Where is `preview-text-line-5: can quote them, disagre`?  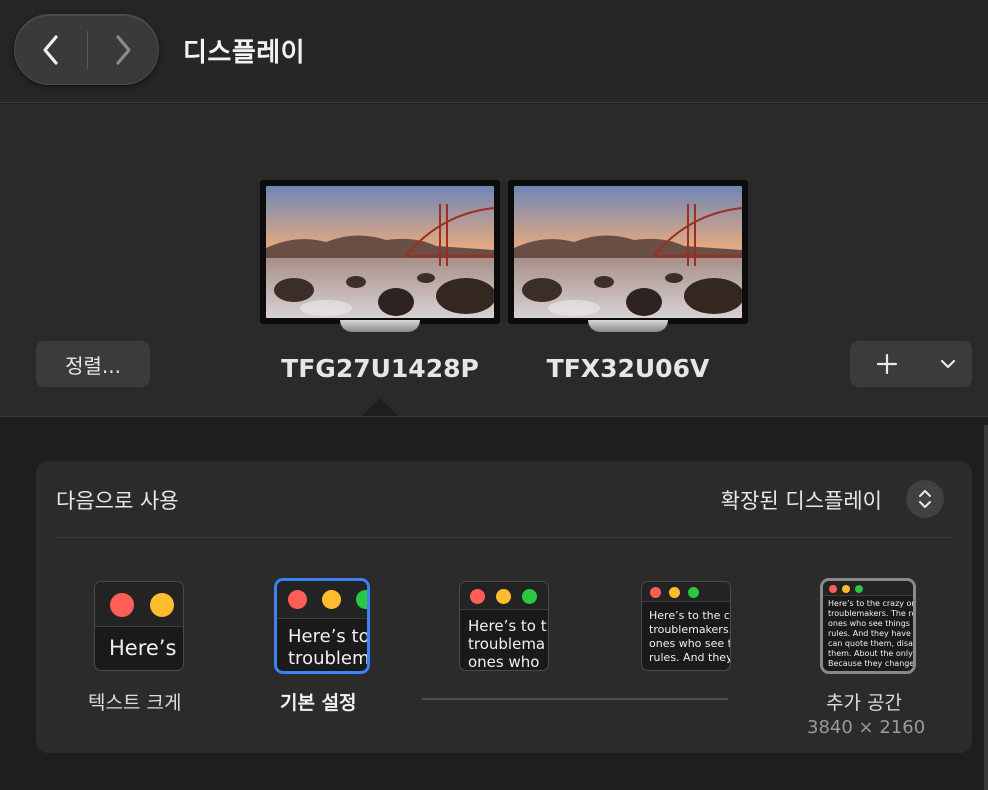 preview-text-line-5: can quote them, disagre is located at coordinates (870, 643).